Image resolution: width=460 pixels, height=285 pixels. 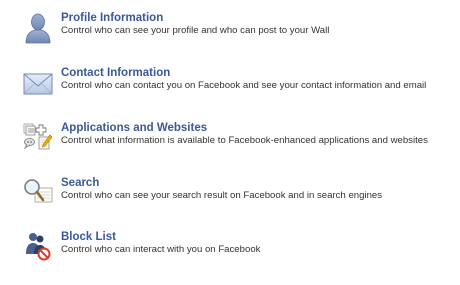 What do you see at coordinates (38, 247) in the screenshot?
I see `block-list-icon` at bounding box center [38, 247].